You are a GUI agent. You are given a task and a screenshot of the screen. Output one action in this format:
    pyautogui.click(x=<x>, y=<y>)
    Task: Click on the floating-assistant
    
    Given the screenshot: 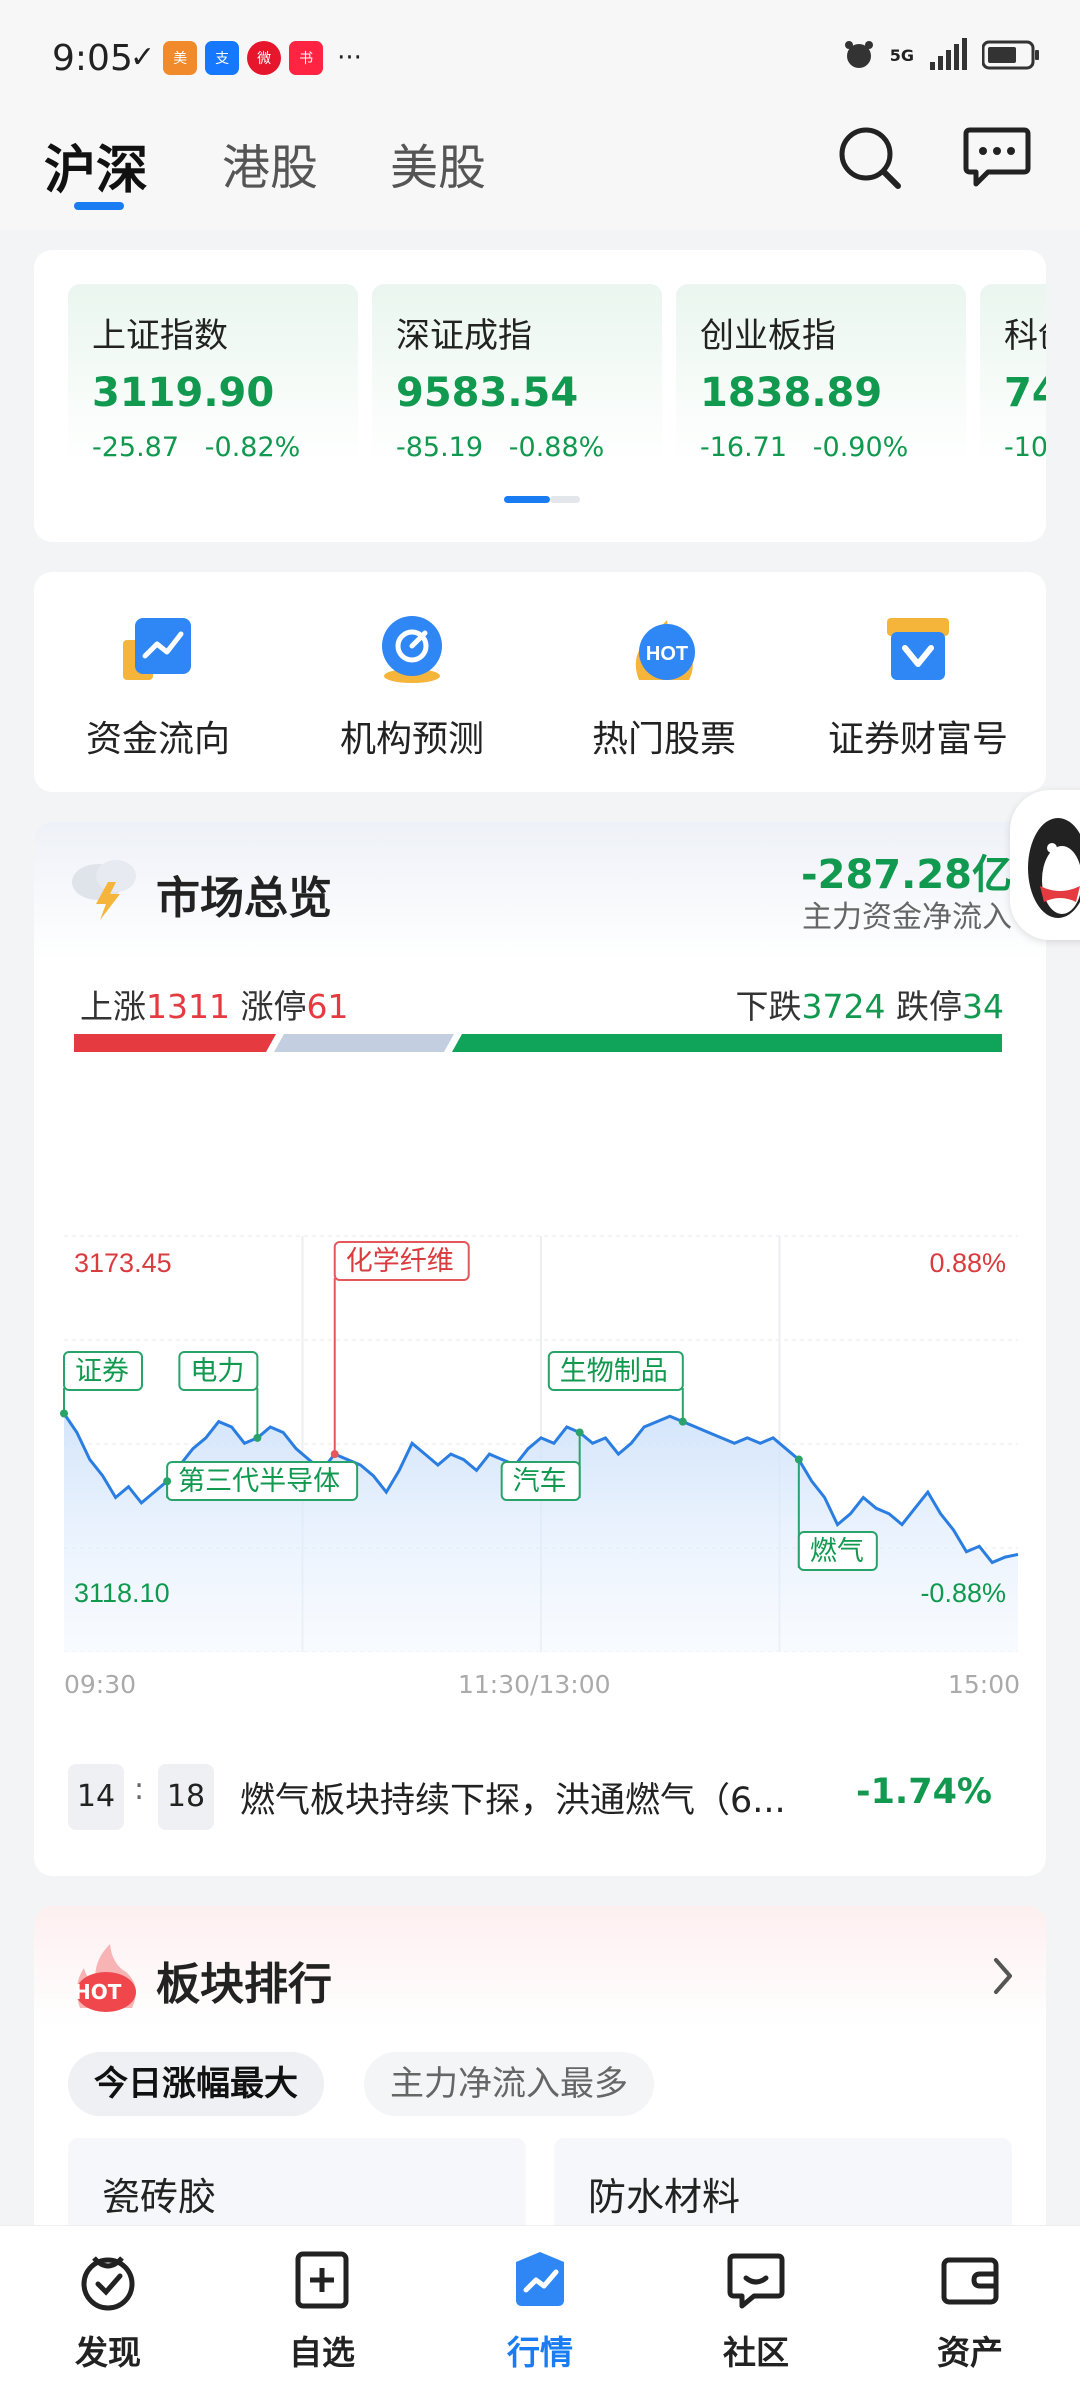 What is the action you would take?
    pyautogui.click(x=1045, y=865)
    